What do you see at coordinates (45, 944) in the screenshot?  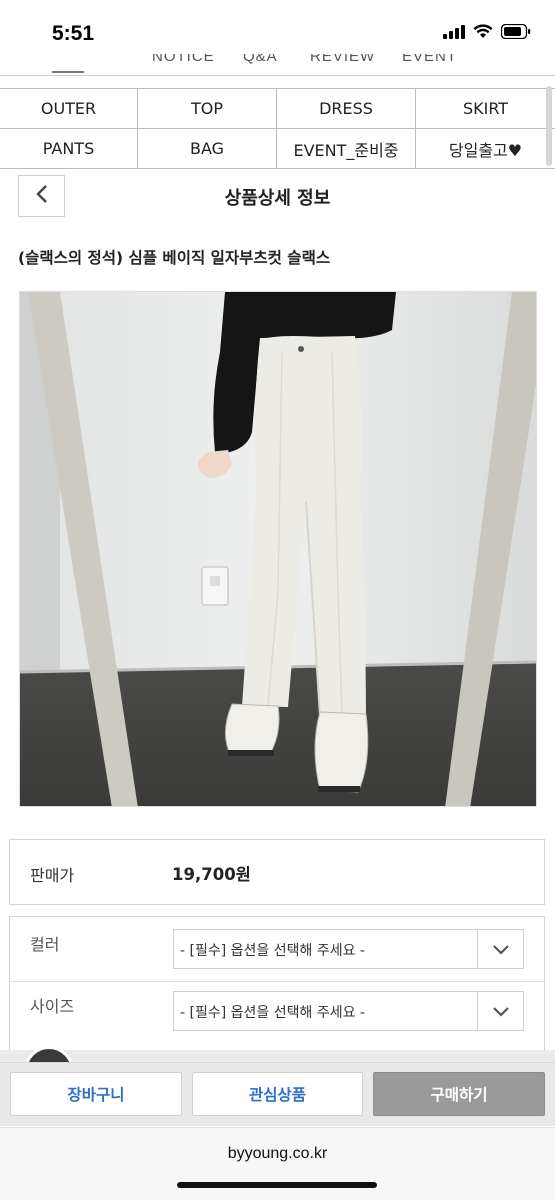 I see `color-label: 컬러` at bounding box center [45, 944].